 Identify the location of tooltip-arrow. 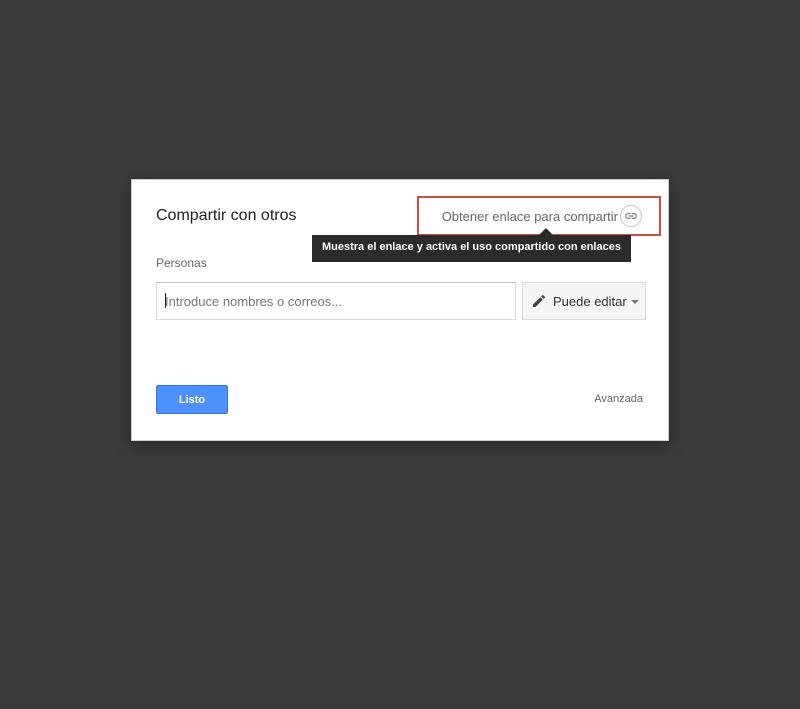
(546, 231).